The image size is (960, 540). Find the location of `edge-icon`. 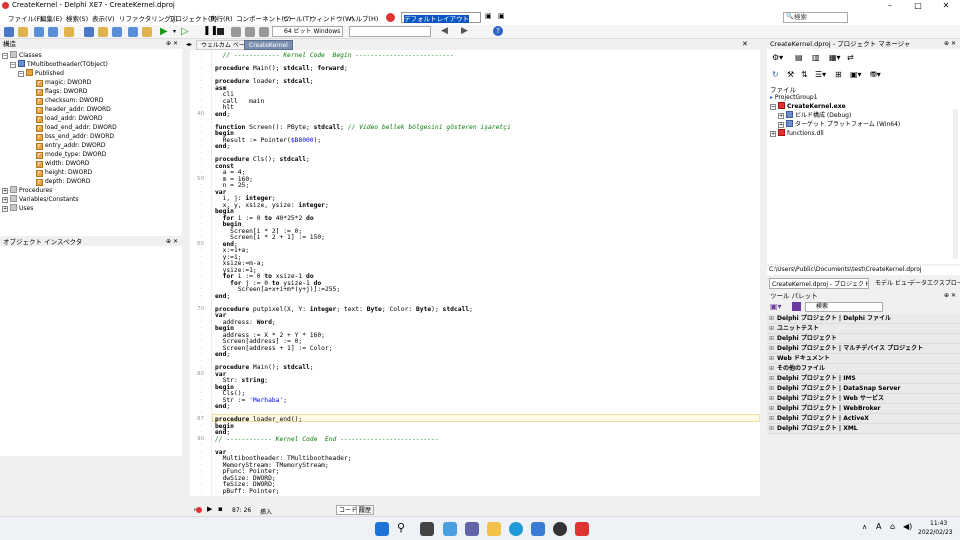

edge-icon is located at coordinates (516, 529).